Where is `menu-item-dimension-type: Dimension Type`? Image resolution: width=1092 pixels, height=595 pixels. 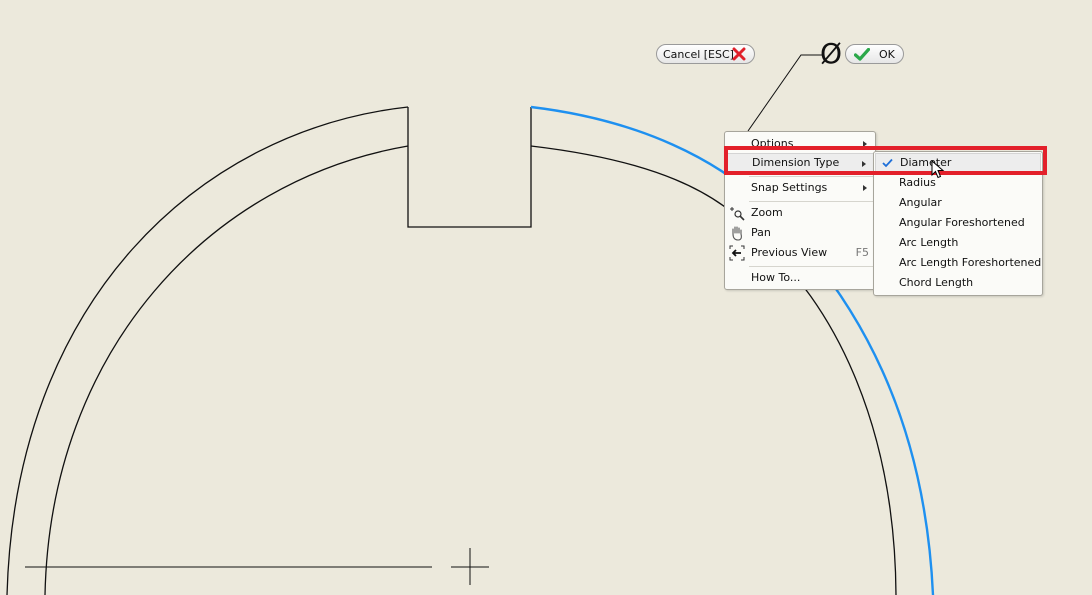 menu-item-dimension-type: Dimension Type is located at coordinates (800, 163).